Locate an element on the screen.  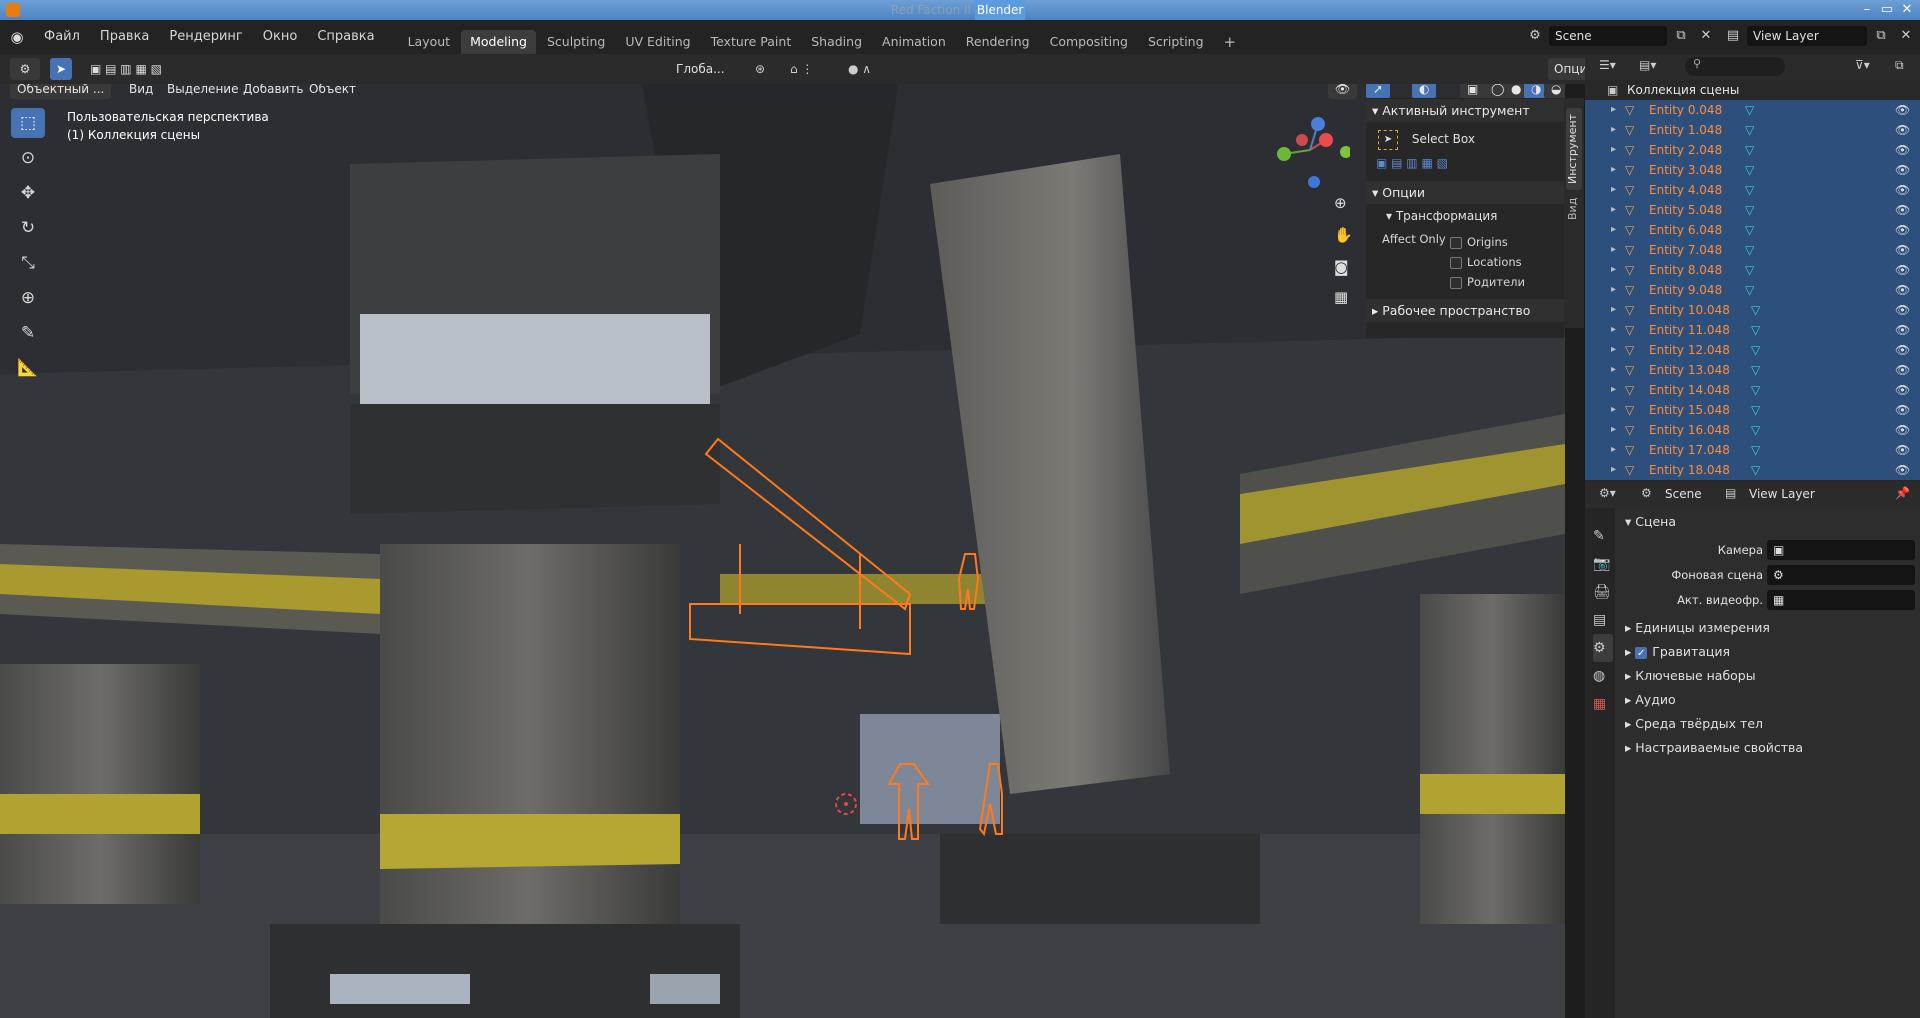
gravity-checkbox: ✓ is located at coordinates (1641, 652).